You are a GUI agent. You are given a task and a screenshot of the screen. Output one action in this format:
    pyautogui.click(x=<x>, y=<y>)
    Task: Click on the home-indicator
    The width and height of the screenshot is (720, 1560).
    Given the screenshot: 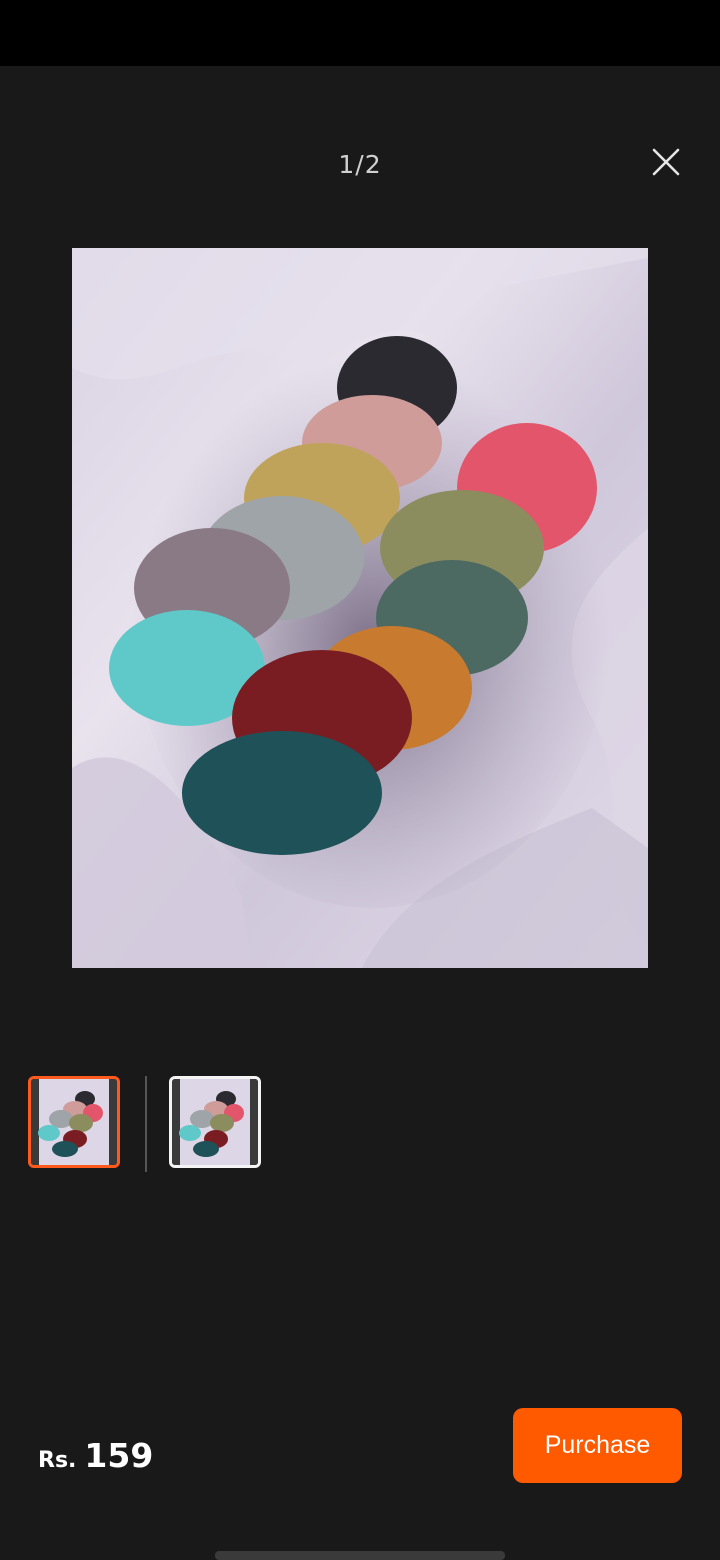 What is the action you would take?
    pyautogui.click(x=360, y=1555)
    